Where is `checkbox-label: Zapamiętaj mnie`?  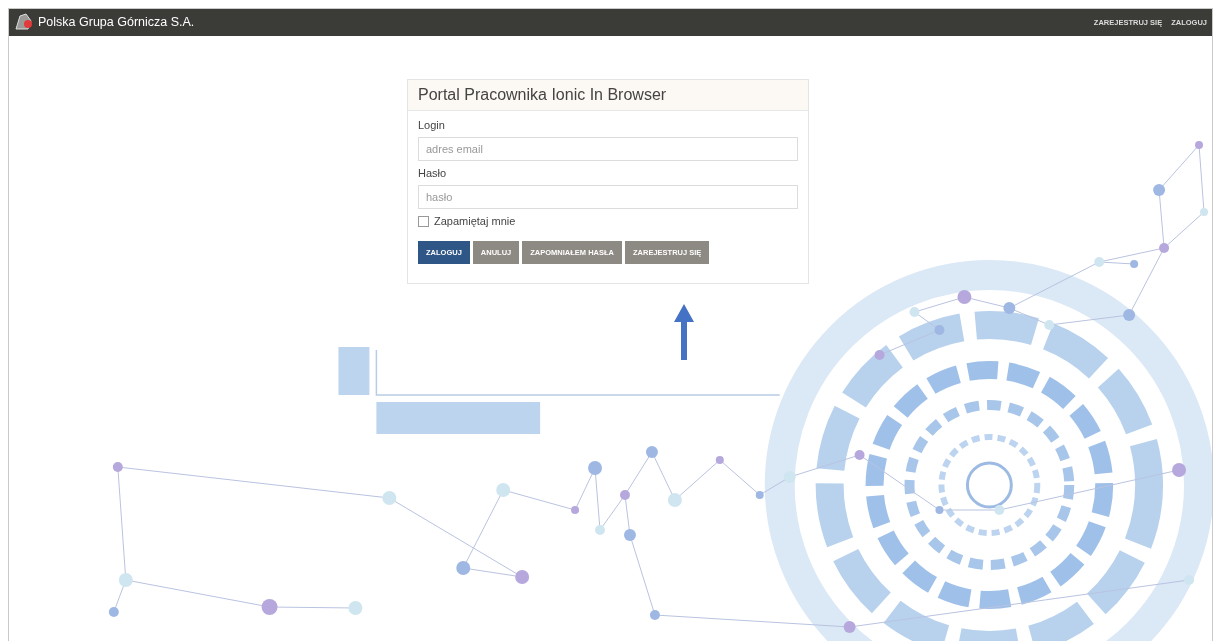 checkbox-label: Zapamiętaj mnie is located at coordinates (475, 221).